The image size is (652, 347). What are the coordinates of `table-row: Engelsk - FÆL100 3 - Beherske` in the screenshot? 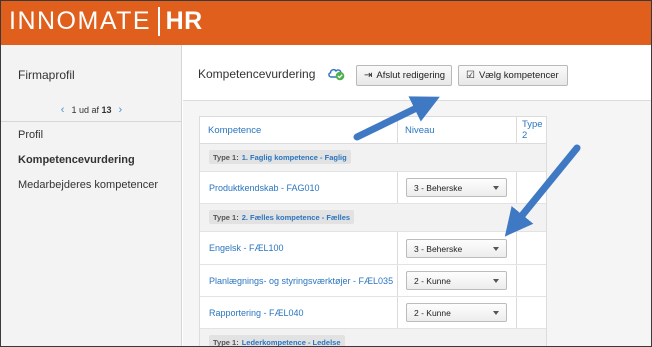 It's located at (373, 248).